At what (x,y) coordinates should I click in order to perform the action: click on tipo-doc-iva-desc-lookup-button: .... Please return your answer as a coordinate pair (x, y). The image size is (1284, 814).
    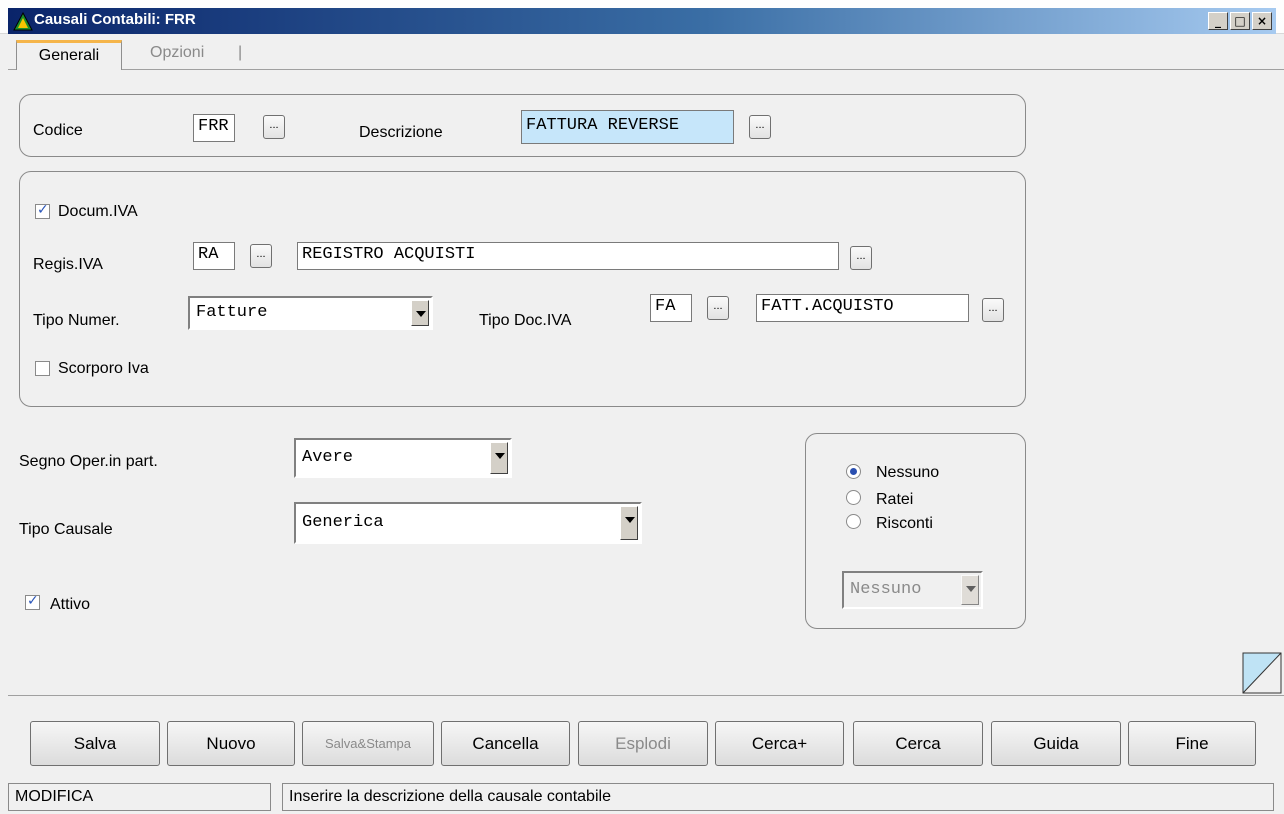
    Looking at the image, I should click on (993, 310).